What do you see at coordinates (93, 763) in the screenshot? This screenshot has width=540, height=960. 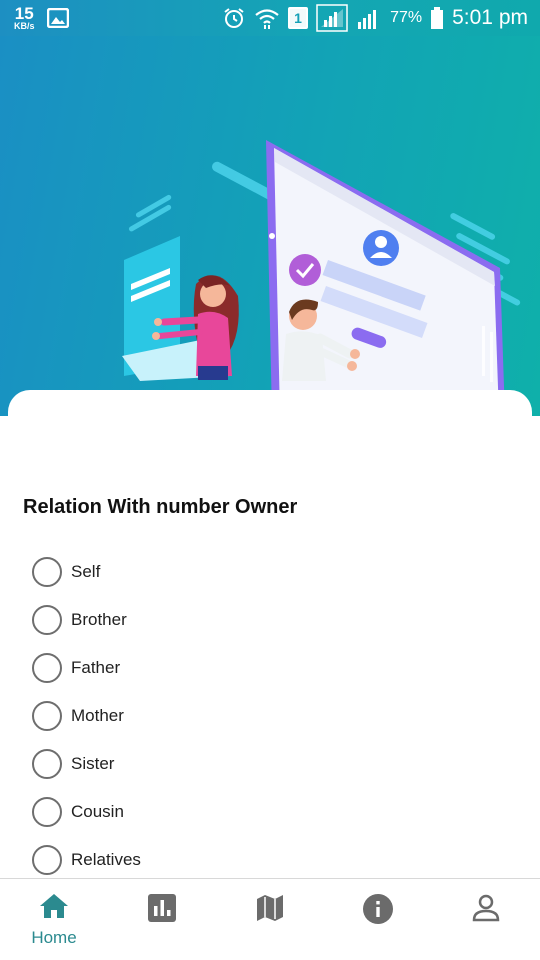 I see `option-label: Sister` at bounding box center [93, 763].